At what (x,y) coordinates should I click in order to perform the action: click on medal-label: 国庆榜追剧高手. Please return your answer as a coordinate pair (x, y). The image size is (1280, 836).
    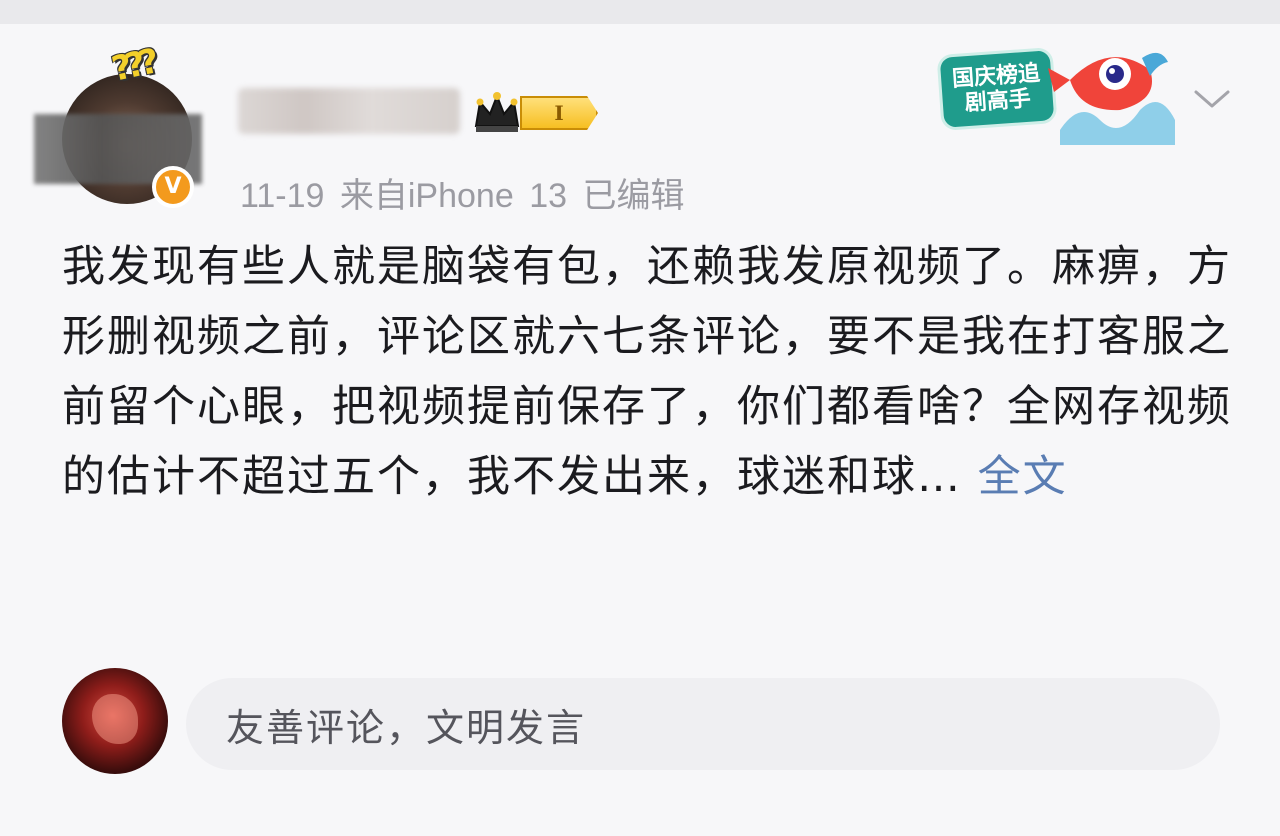
    Looking at the image, I should click on (997, 89).